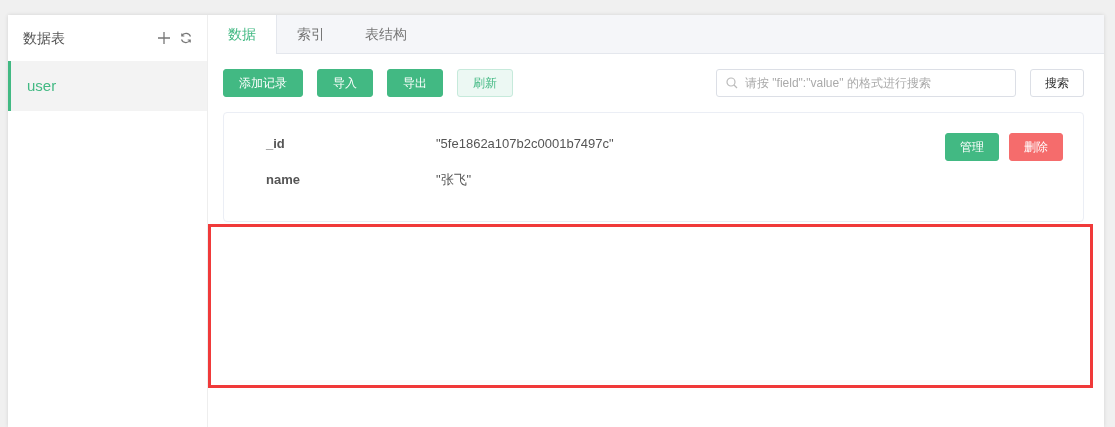 The height and width of the screenshot is (427, 1115). Describe the element at coordinates (1057, 83) in the screenshot. I see `search-button: 搜索` at that location.